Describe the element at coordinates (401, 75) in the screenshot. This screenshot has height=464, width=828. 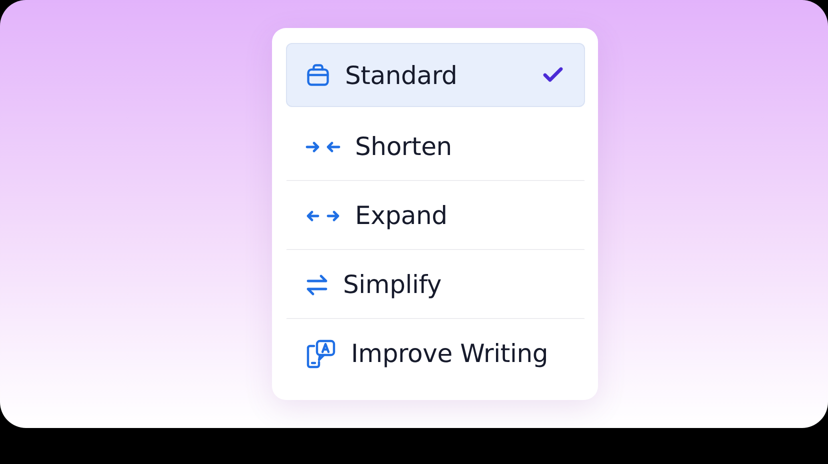
I see `menu-item-label: Standard` at that location.